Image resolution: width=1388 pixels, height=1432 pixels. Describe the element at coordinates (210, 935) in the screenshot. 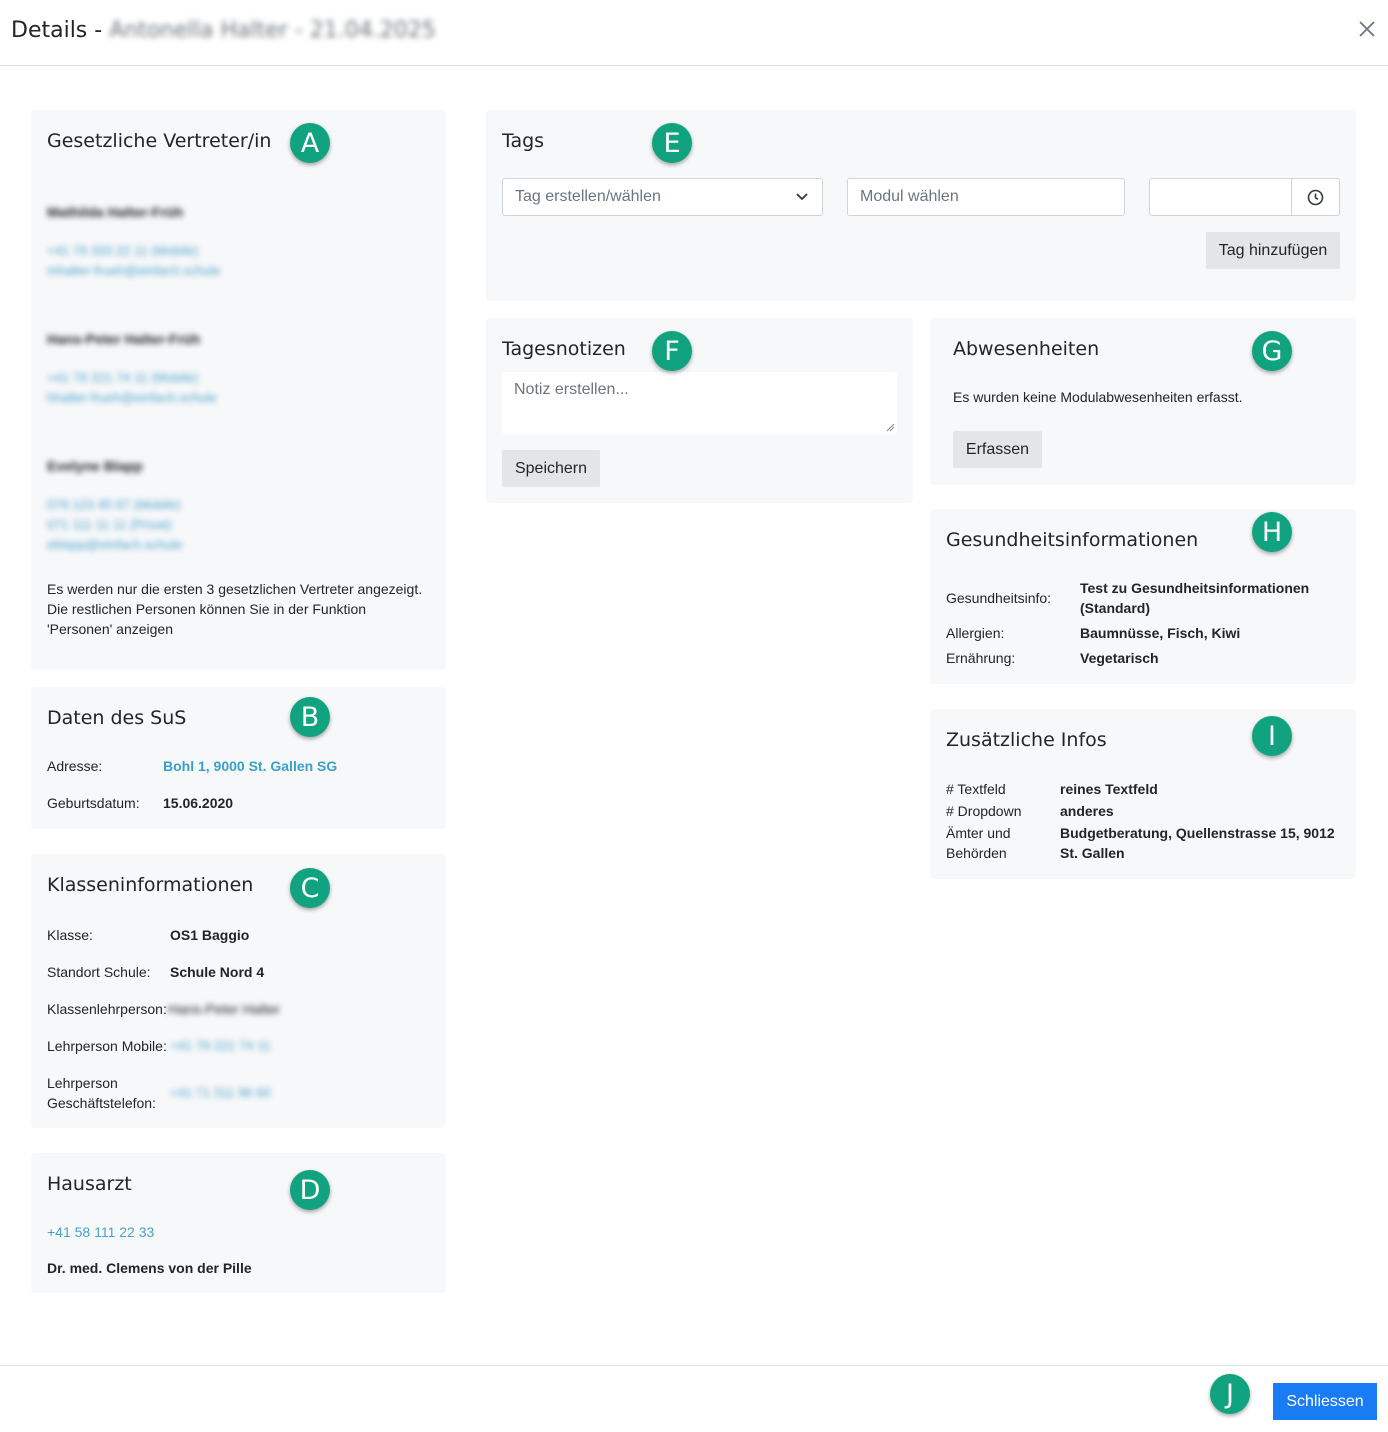

I see `class-value: OS1 Baggio` at that location.